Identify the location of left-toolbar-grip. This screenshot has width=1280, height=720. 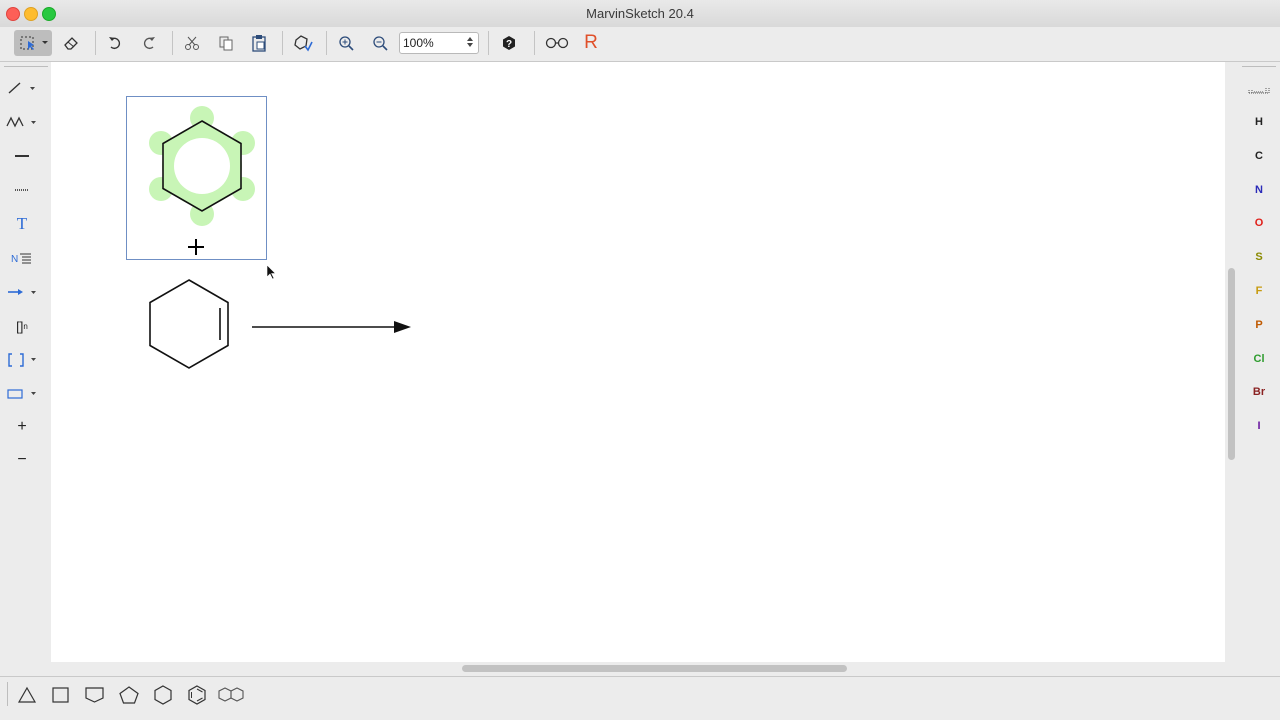
(26, 66).